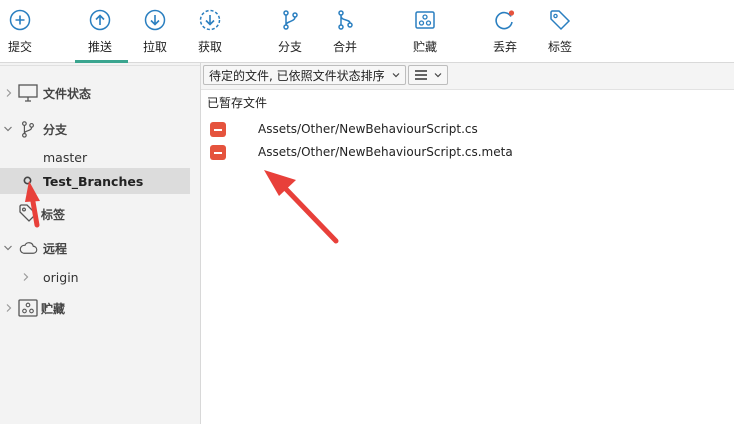 Image resolution: width=734 pixels, height=424 pixels. I want to click on fetch-label: 获取, so click(209, 47).